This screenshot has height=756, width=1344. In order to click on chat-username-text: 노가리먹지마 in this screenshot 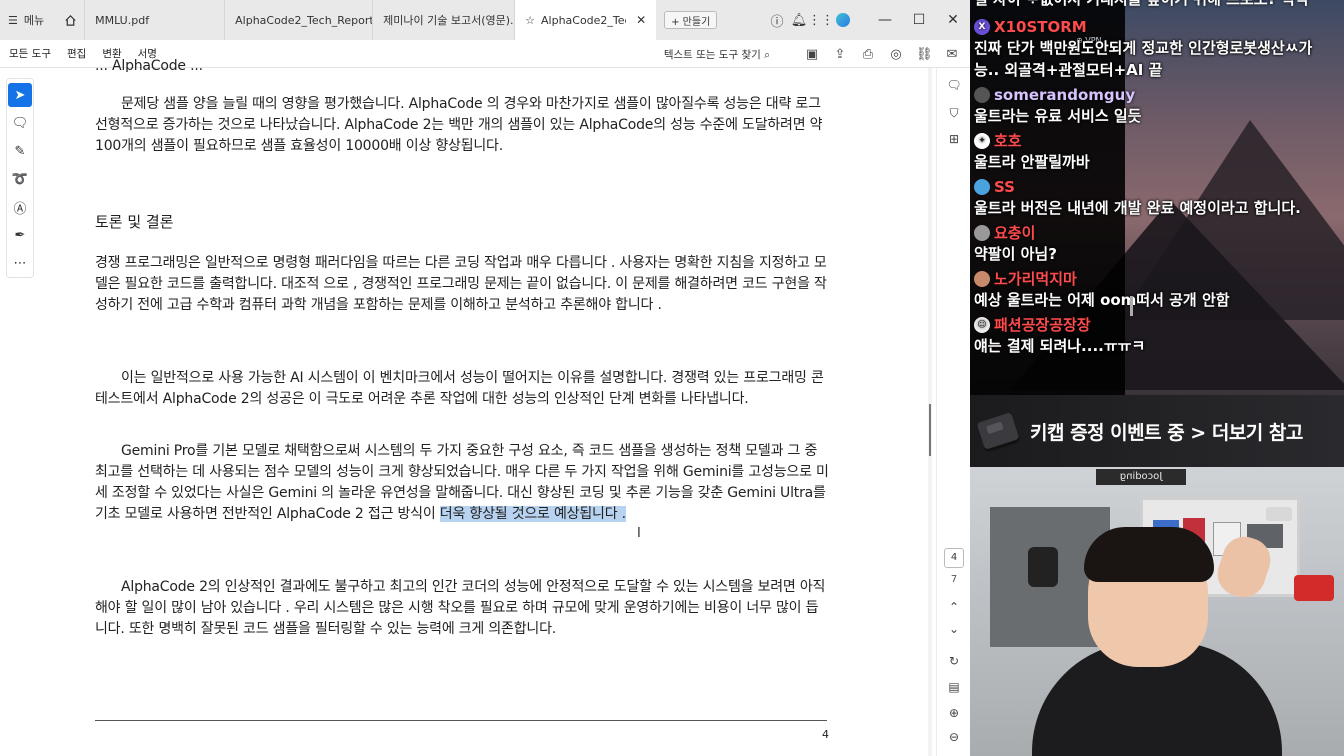, I will do `click(1035, 279)`.